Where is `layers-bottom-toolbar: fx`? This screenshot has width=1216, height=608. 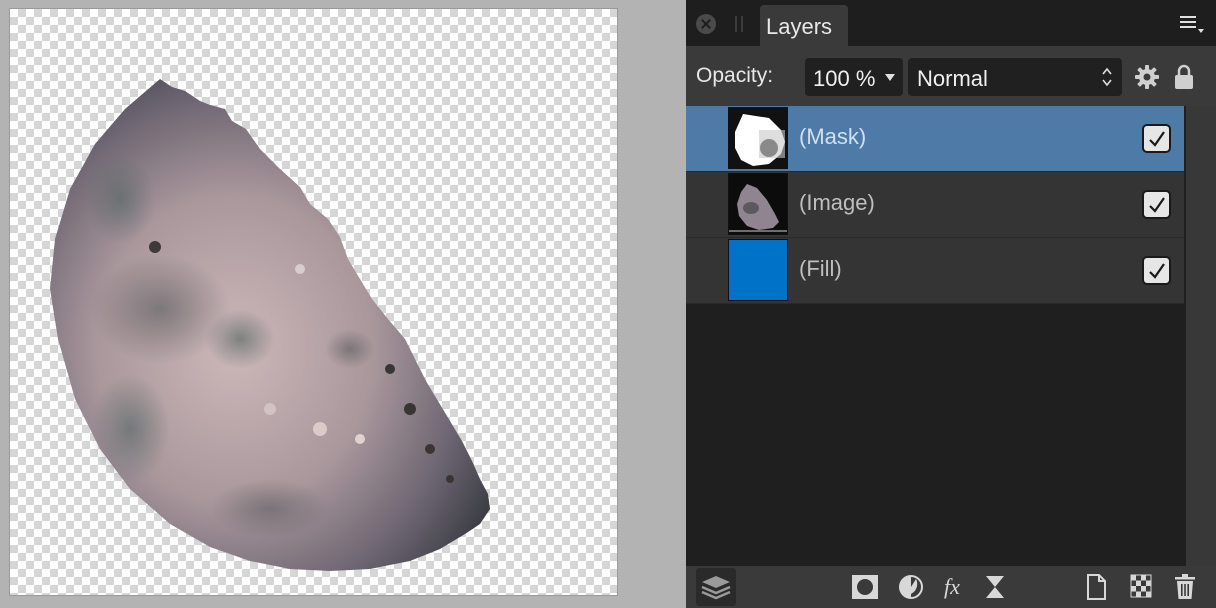
layers-bottom-toolbar: fx is located at coordinates (951, 587).